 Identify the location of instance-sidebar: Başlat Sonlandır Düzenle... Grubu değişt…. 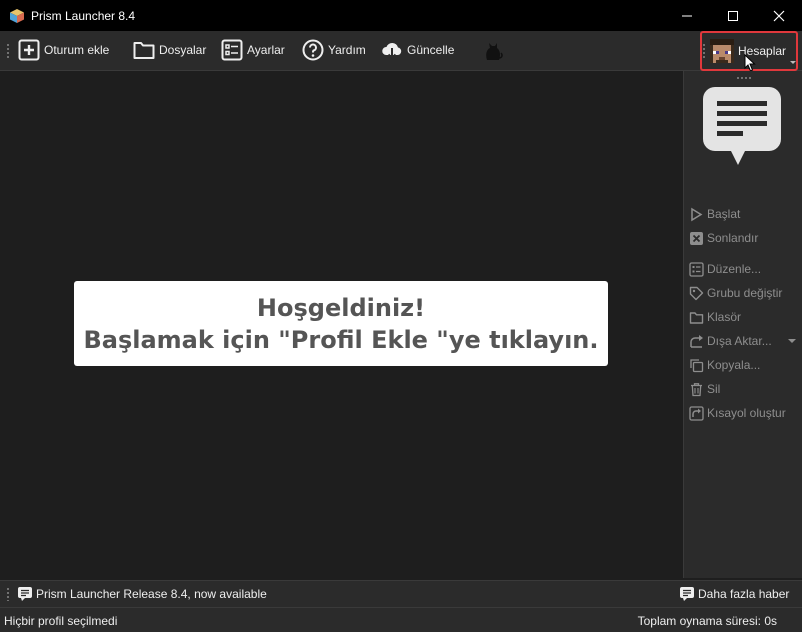
(742, 324).